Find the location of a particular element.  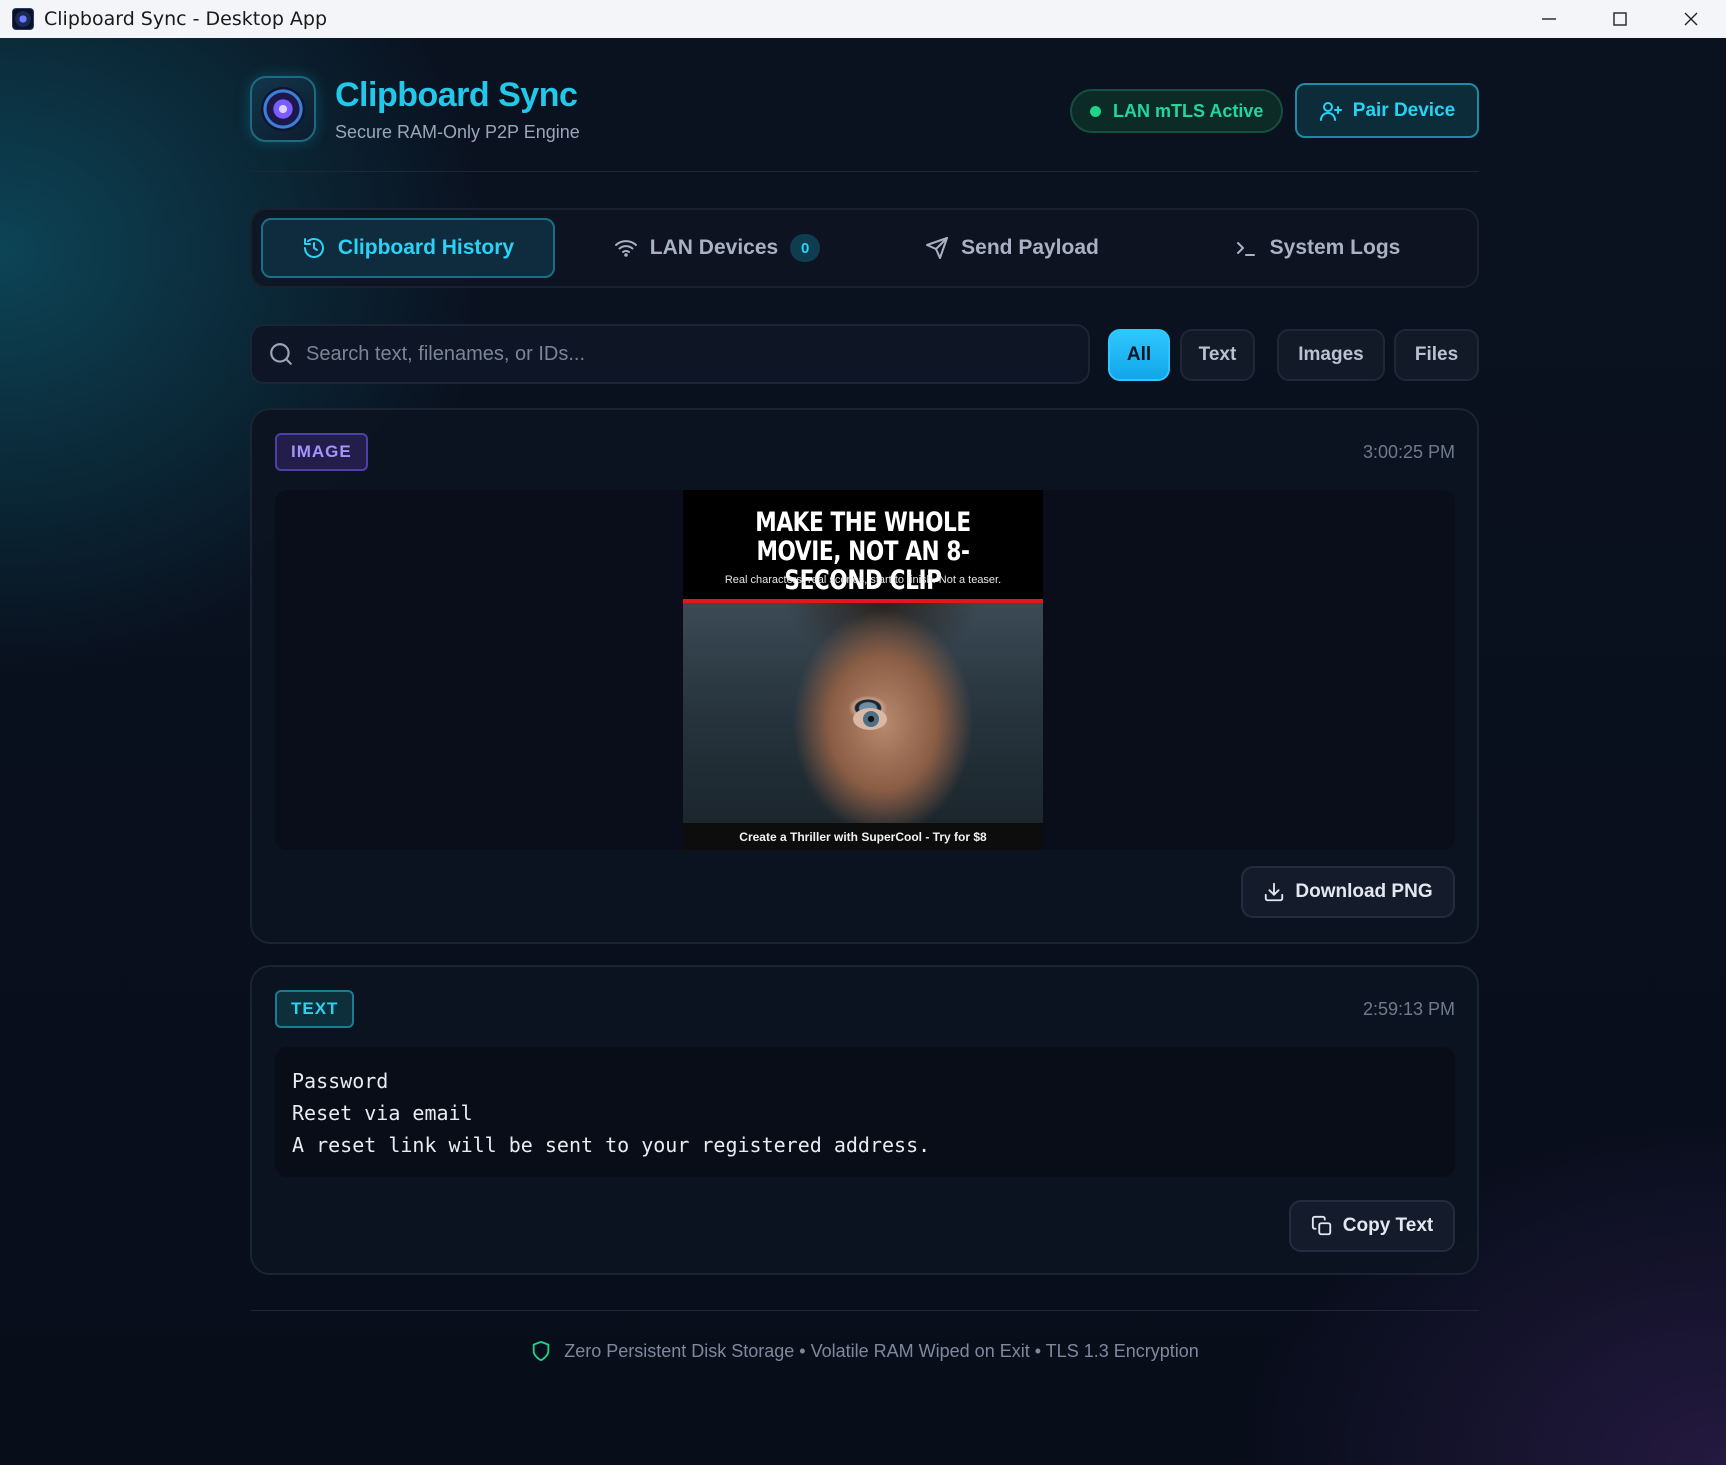

minimize-icon is located at coordinates (1548, 19).